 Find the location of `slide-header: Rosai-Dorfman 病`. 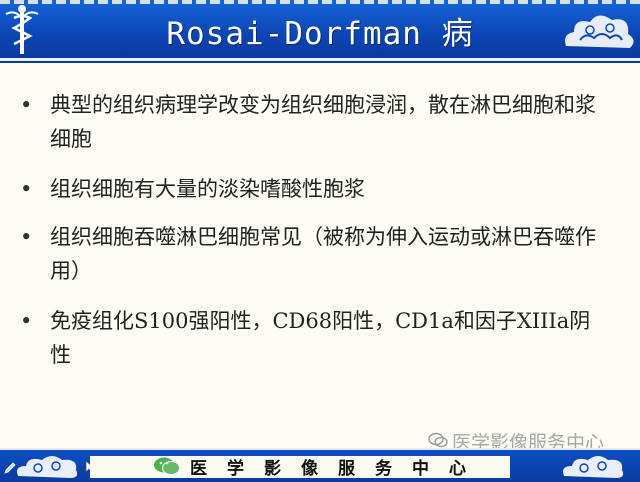

slide-header: Rosai-Dorfman 病 is located at coordinates (320, 30).